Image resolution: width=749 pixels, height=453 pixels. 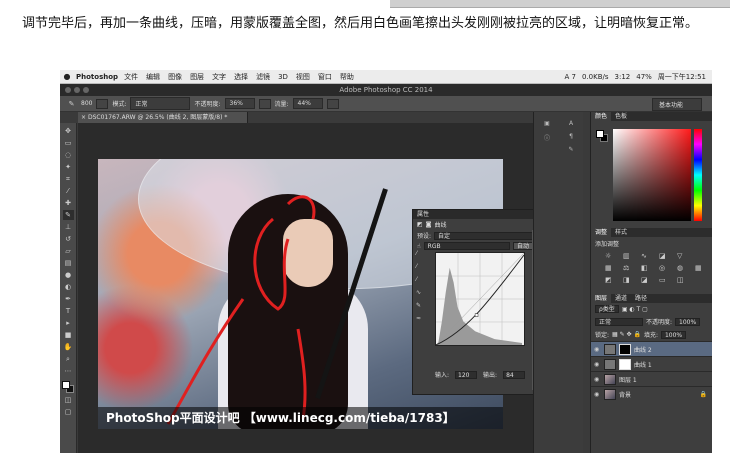 What do you see at coordinates (647, 280) in the screenshot?
I see `threshold-icon: ◪` at bounding box center [647, 280].